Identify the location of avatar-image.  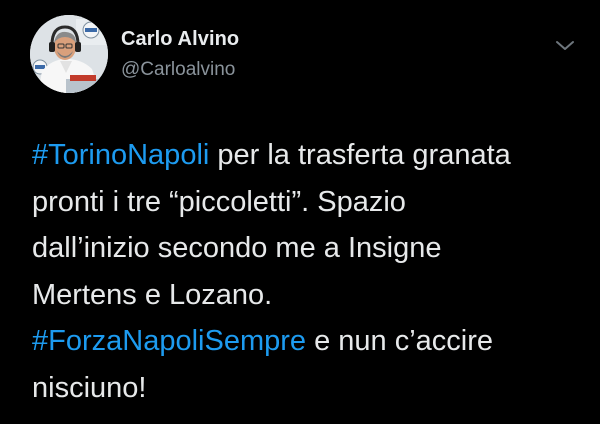
(69, 54).